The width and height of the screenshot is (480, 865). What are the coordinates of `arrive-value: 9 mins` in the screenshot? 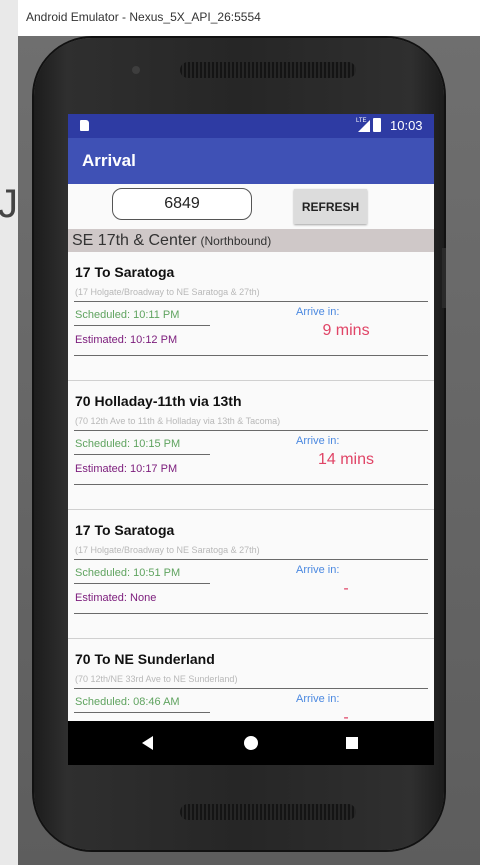 It's located at (346, 330).